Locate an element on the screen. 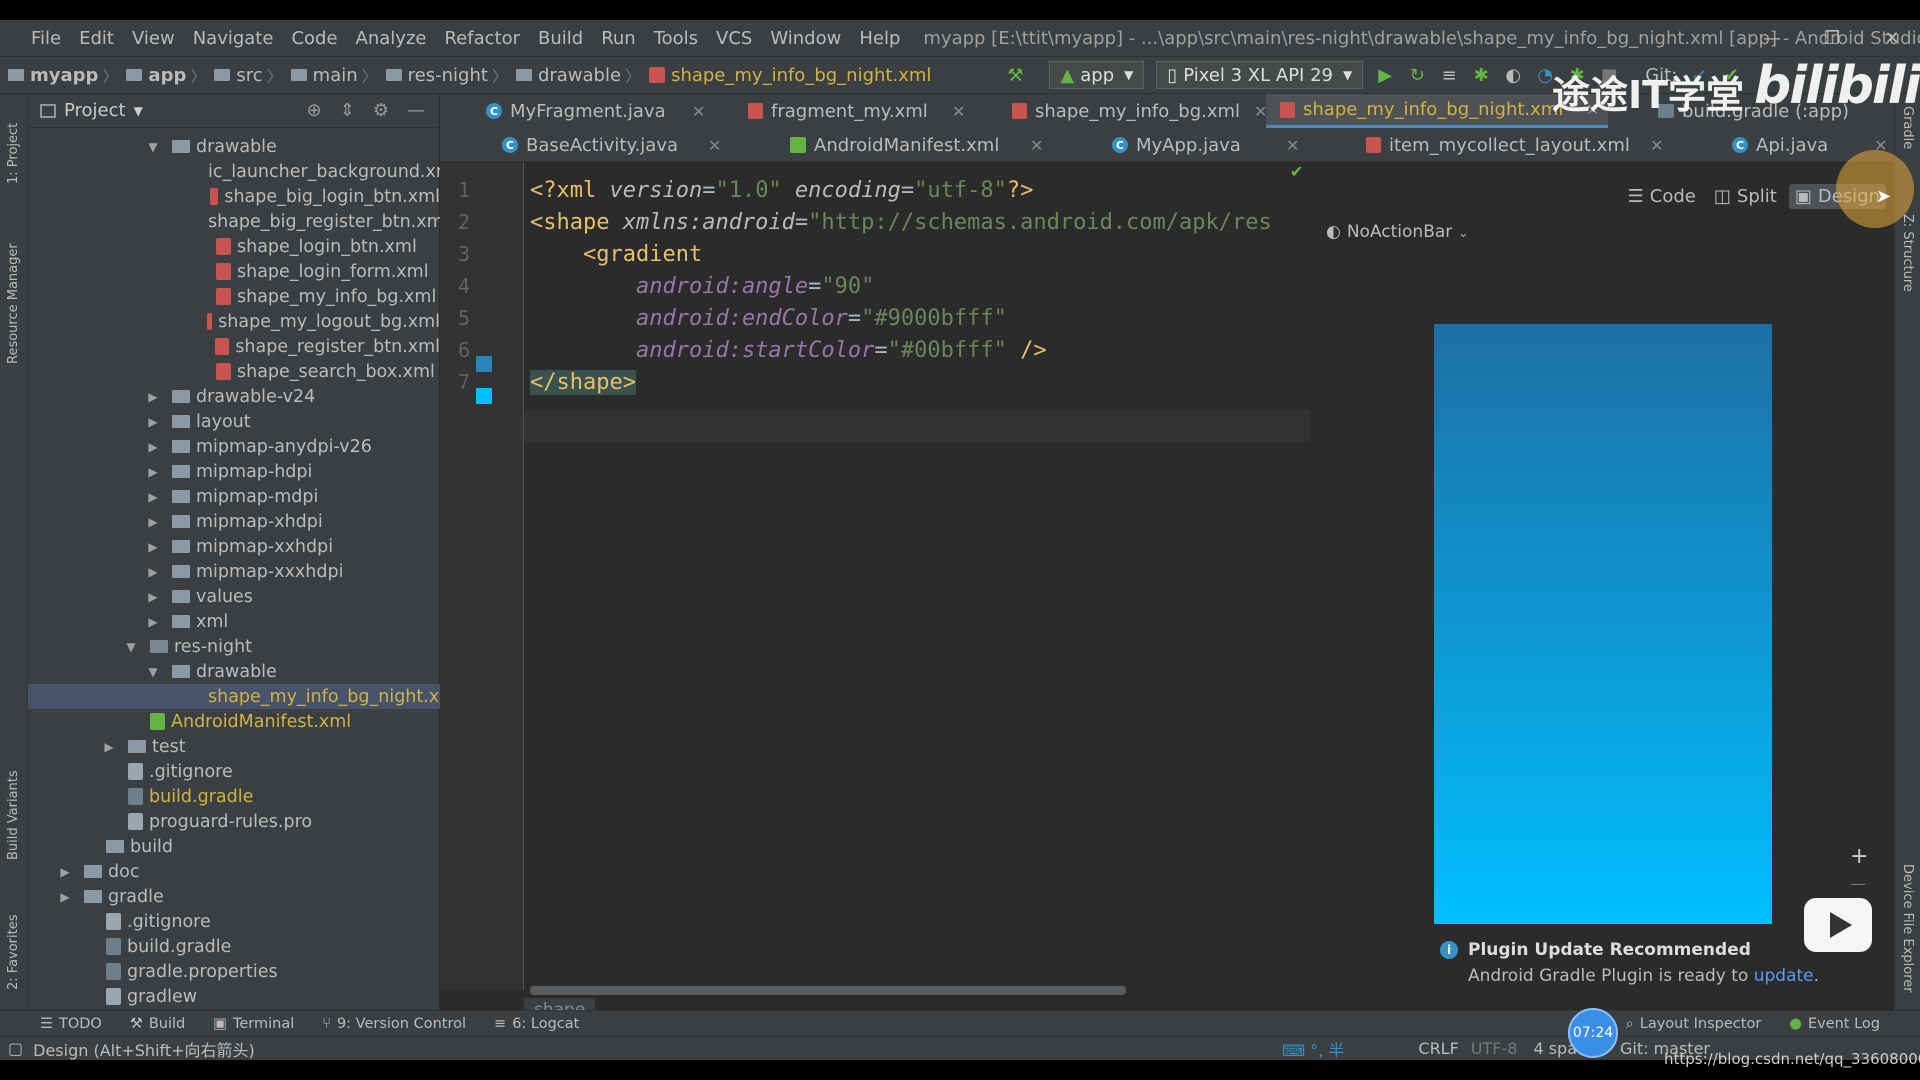  tree-item: ▶ mipmap-xxhdpi is located at coordinates (234, 546).